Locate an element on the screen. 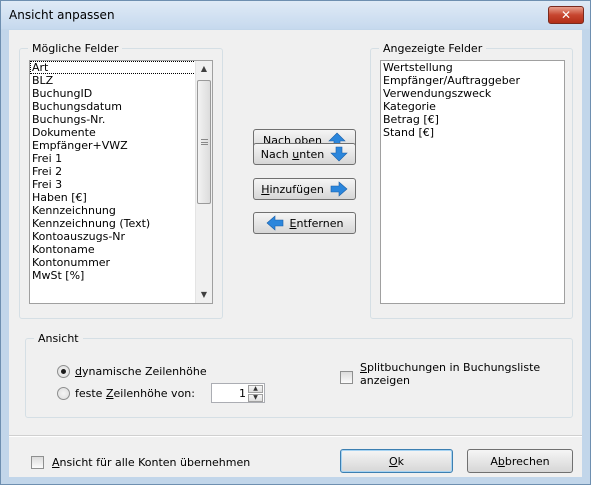 This screenshot has height=485, width=591. dynamic-row-height-radio is located at coordinates (63, 371).